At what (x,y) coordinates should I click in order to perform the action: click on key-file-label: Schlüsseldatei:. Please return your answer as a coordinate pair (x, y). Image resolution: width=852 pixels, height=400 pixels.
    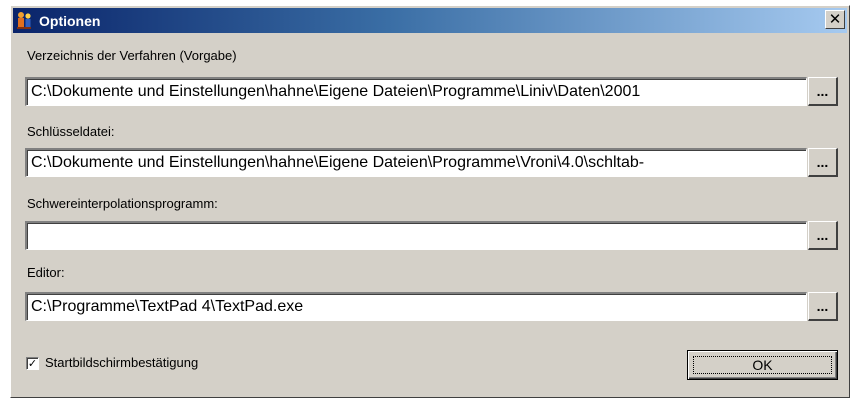
    Looking at the image, I should click on (71, 131).